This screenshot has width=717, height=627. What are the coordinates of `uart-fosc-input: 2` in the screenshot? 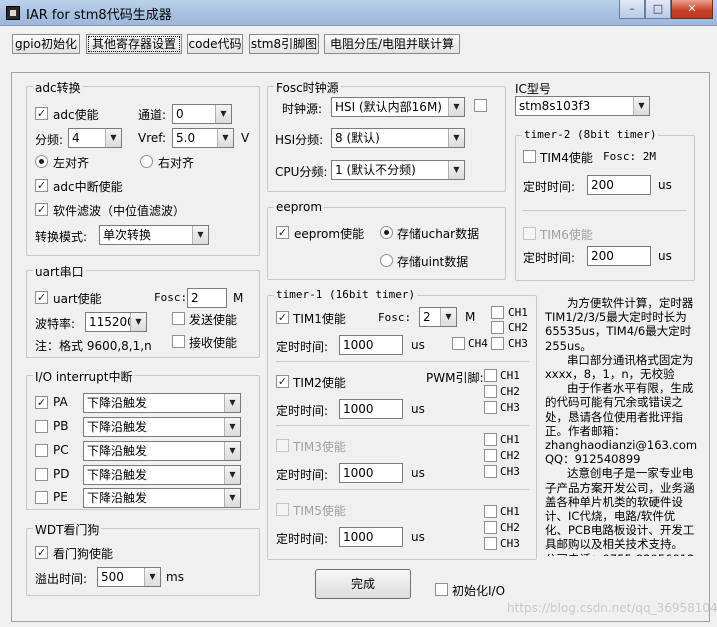 It's located at (207, 298).